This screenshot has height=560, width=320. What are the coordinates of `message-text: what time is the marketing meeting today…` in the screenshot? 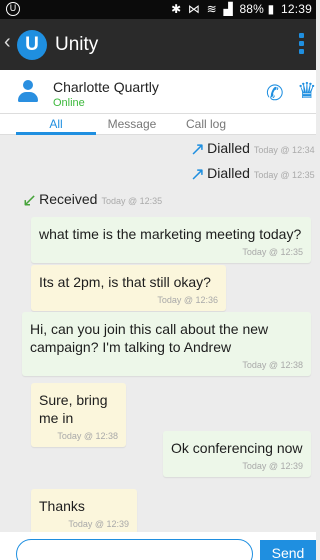 It's located at (170, 234).